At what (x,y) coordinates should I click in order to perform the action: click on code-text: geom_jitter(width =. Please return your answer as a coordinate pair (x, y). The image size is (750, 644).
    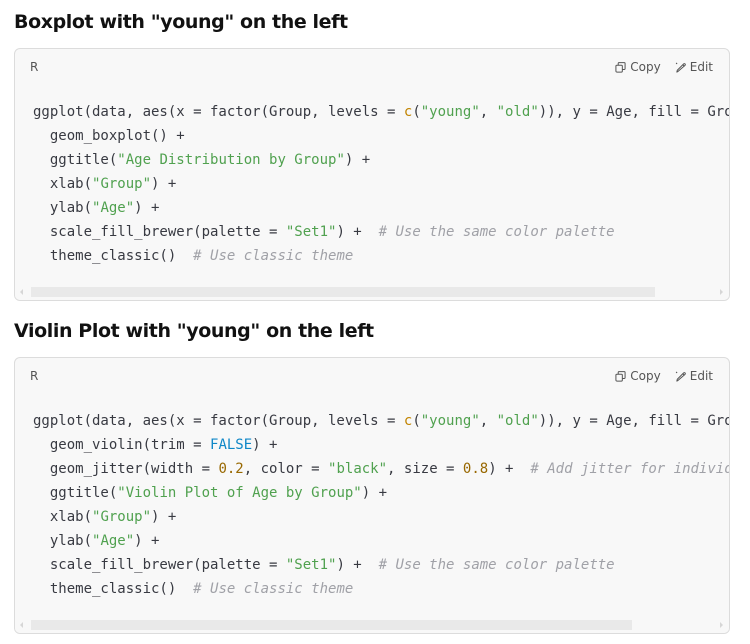
    Looking at the image, I should click on (126, 469).